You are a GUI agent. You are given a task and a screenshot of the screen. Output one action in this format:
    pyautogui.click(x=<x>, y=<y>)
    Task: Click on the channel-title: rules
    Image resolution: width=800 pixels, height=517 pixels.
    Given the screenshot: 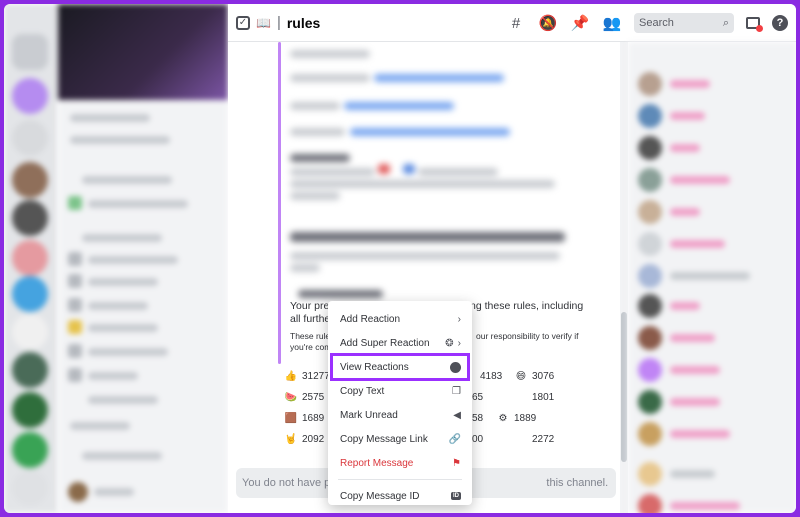 What is the action you would take?
    pyautogui.click(x=303, y=22)
    